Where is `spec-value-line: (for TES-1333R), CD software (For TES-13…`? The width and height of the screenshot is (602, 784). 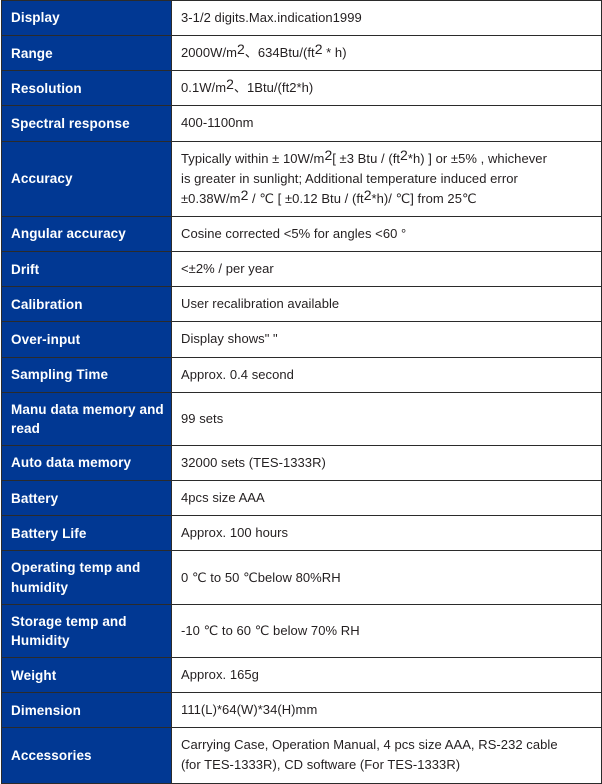 spec-value-line: (for TES-1333R), CD software (For TES-13… is located at coordinates (391, 765).